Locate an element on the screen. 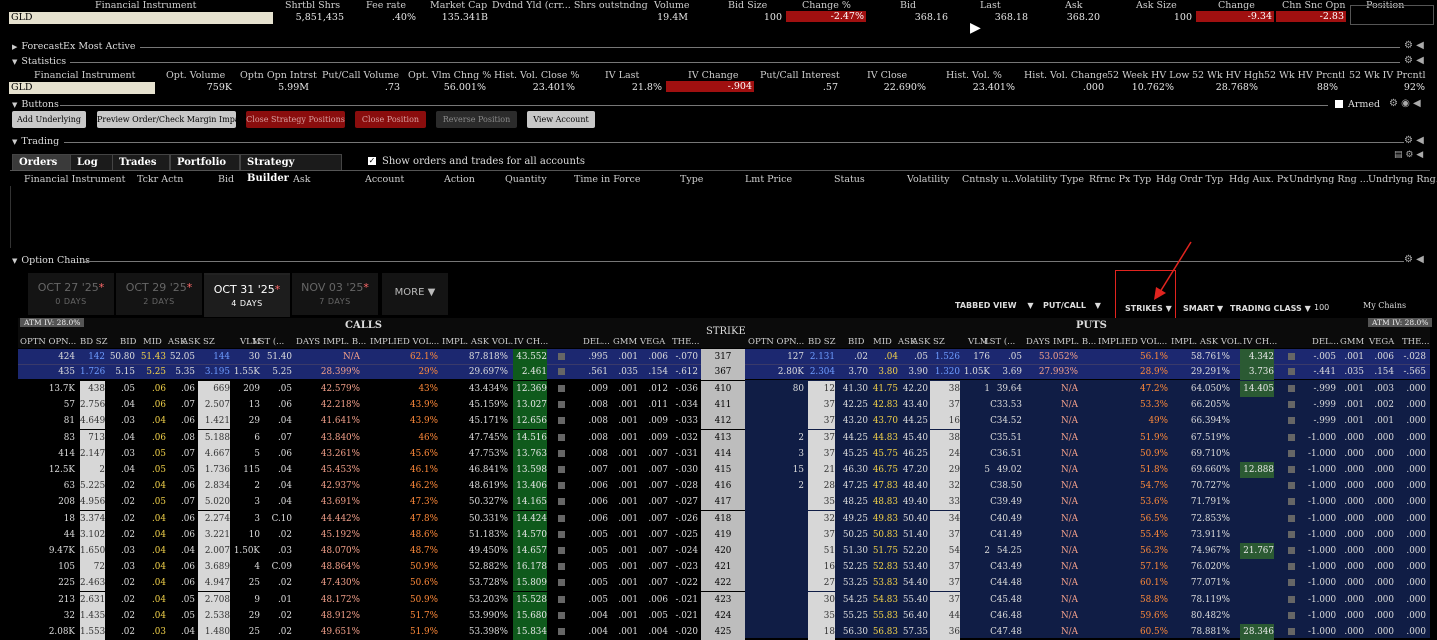  put-col-header: BID is located at coordinates (856, 342).